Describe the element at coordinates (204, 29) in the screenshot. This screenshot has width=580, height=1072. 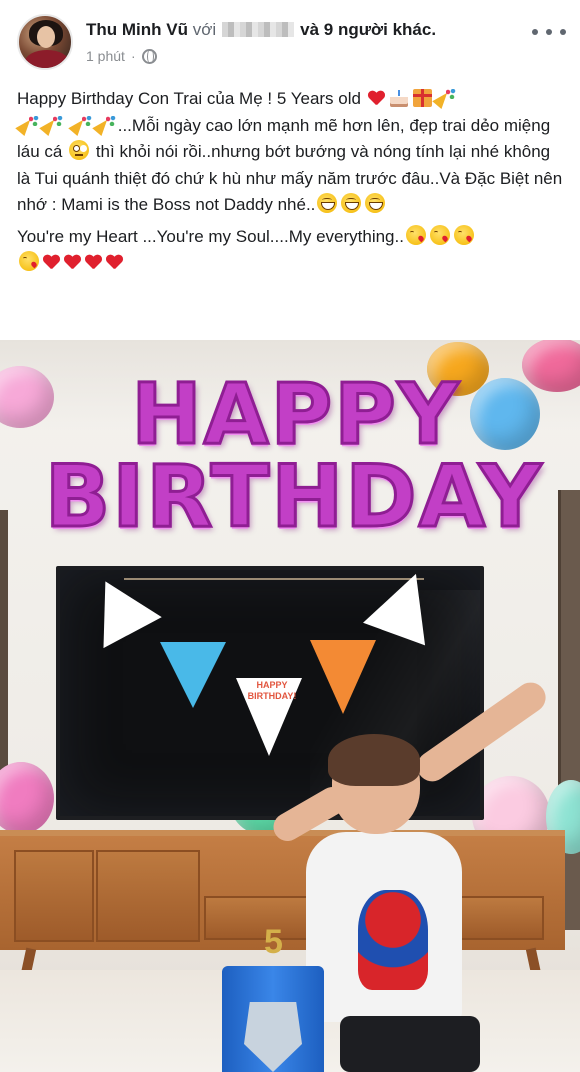
I see `with-text: với` at that location.